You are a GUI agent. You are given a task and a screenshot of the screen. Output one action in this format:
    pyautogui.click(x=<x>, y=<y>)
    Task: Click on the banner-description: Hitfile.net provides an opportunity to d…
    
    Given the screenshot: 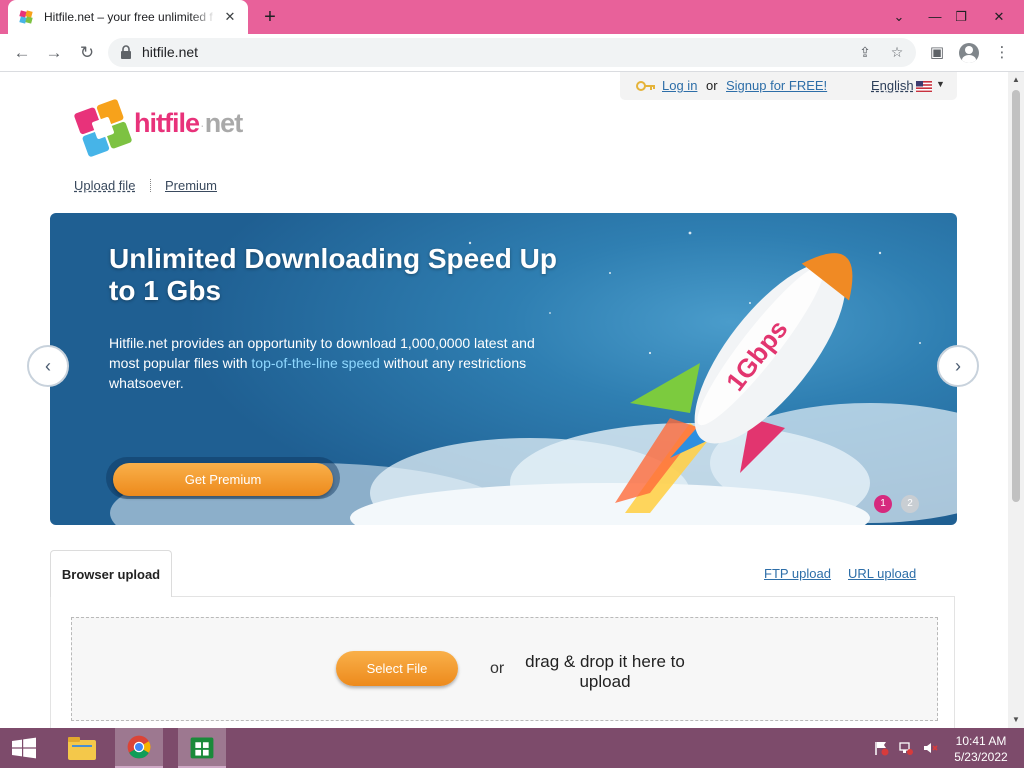 What is the action you would take?
    pyautogui.click(x=322, y=363)
    